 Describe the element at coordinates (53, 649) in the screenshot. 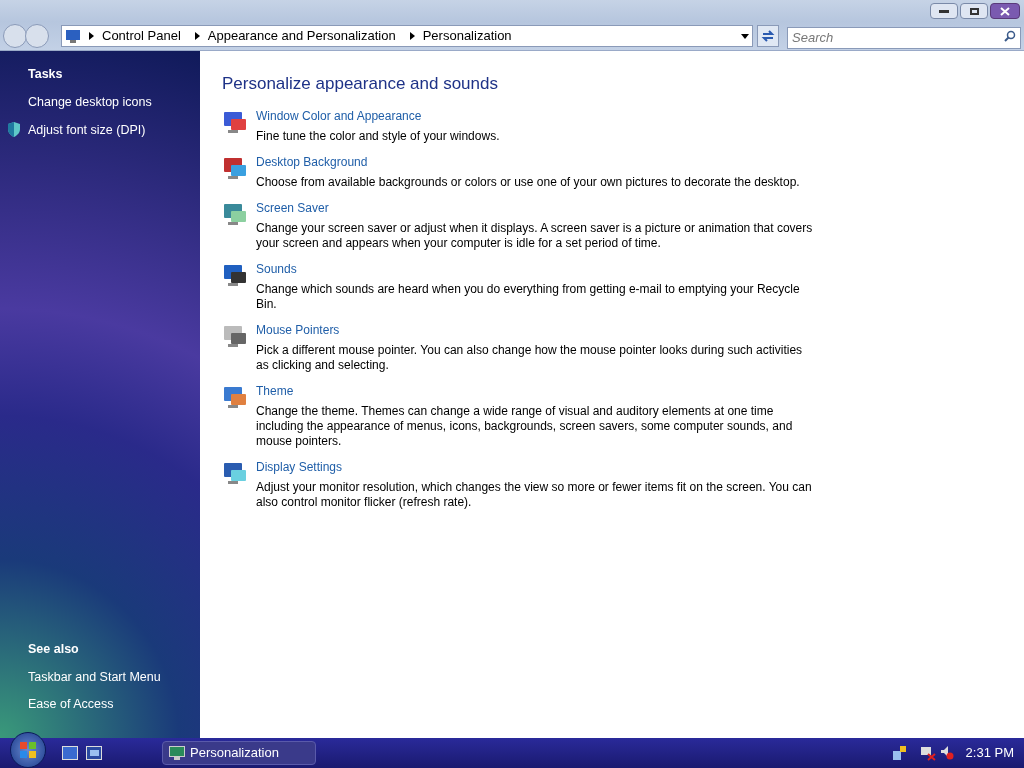

I see `see-also-heading: See also` at that location.